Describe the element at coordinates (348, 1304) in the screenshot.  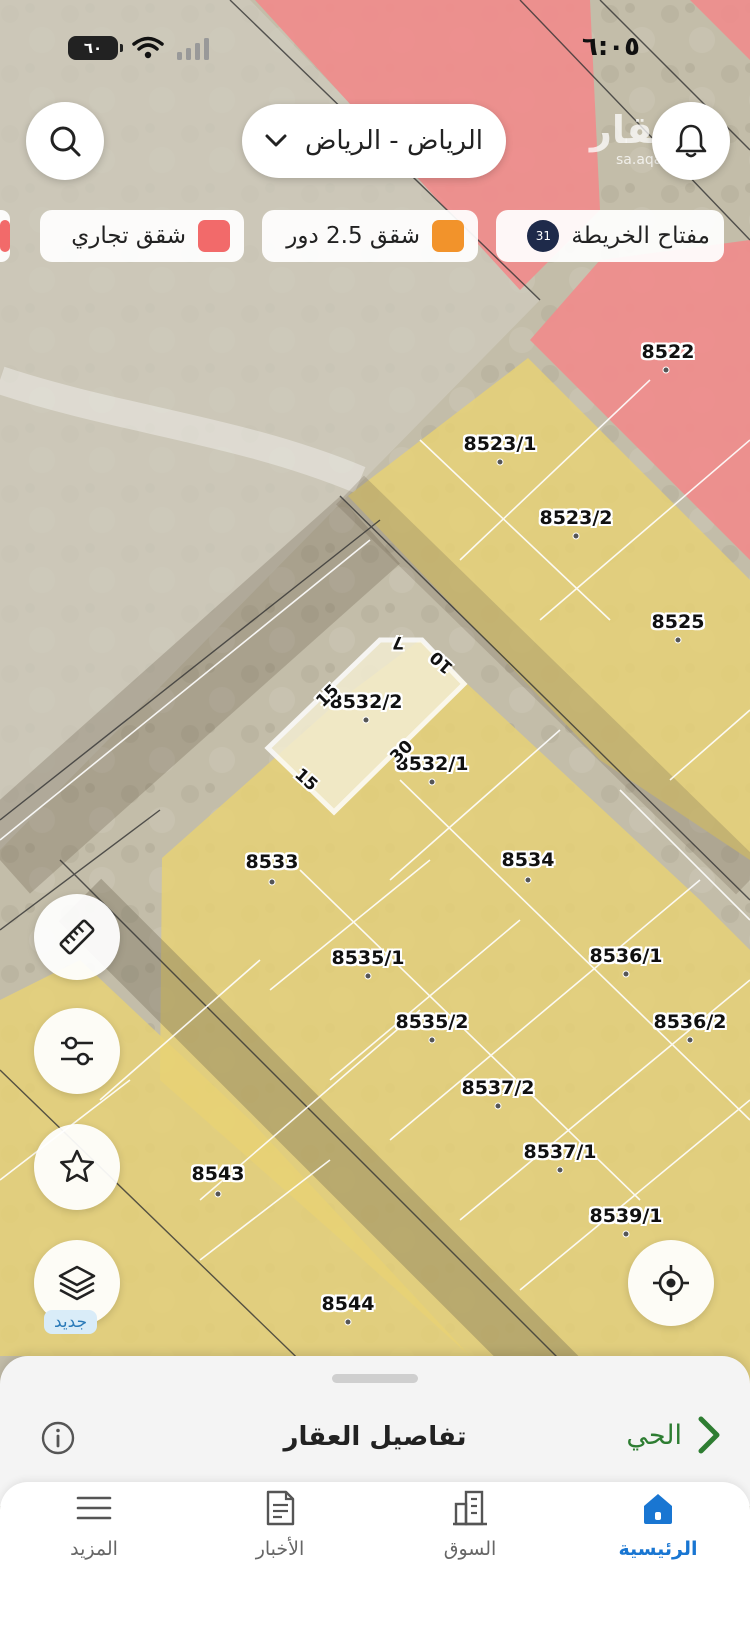
I see `parcel-label: 8544` at that location.